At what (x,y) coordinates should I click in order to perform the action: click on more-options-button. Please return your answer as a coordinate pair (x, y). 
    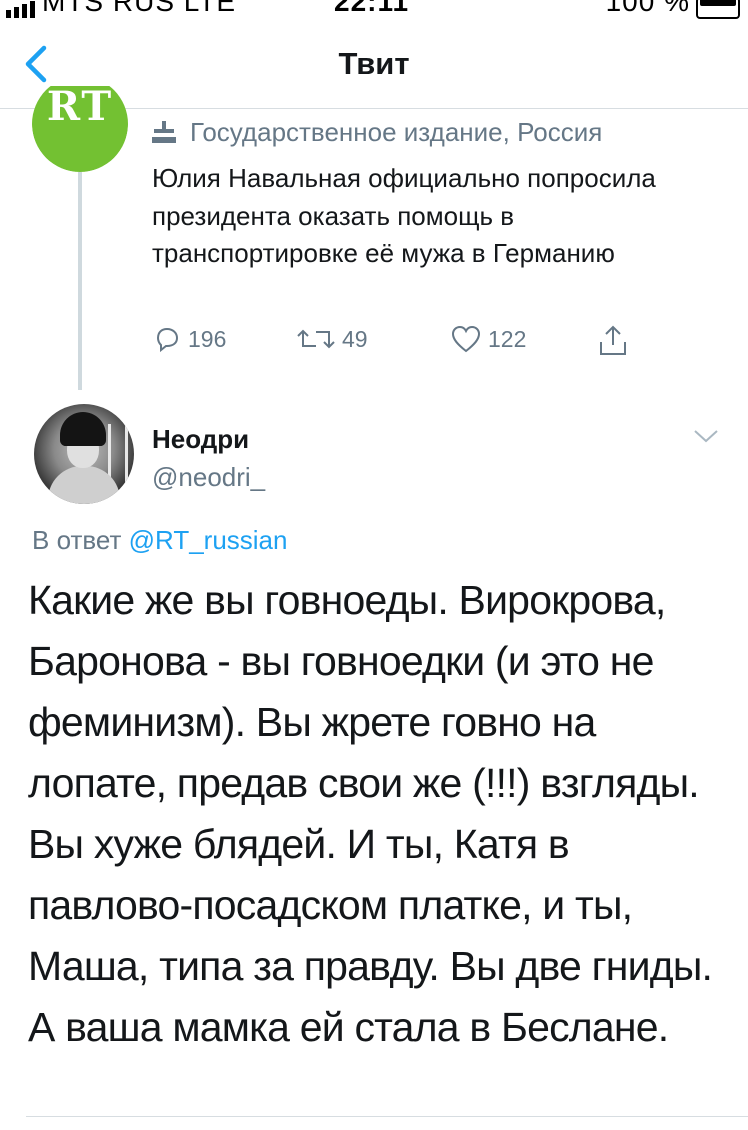
    Looking at the image, I should click on (706, 436).